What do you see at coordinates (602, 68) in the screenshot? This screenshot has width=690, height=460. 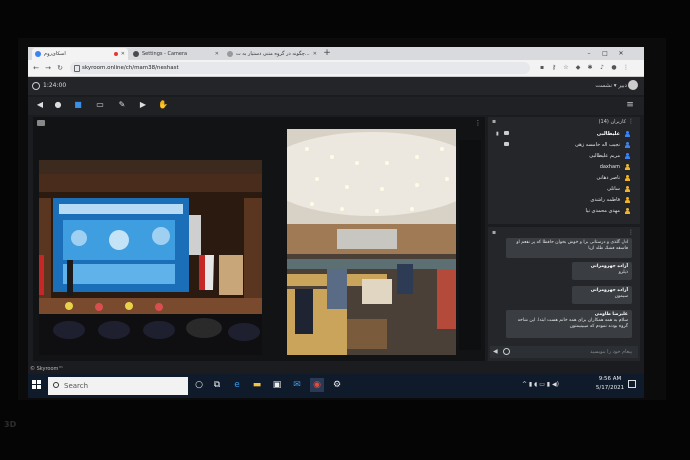 I see `media-icon: ♪` at bounding box center [602, 68].